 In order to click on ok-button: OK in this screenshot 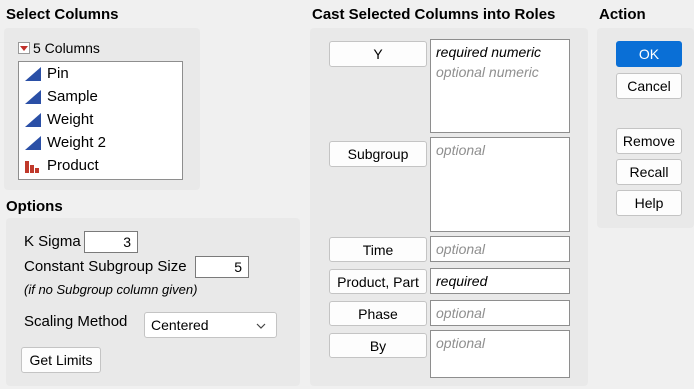, I will do `click(649, 54)`.